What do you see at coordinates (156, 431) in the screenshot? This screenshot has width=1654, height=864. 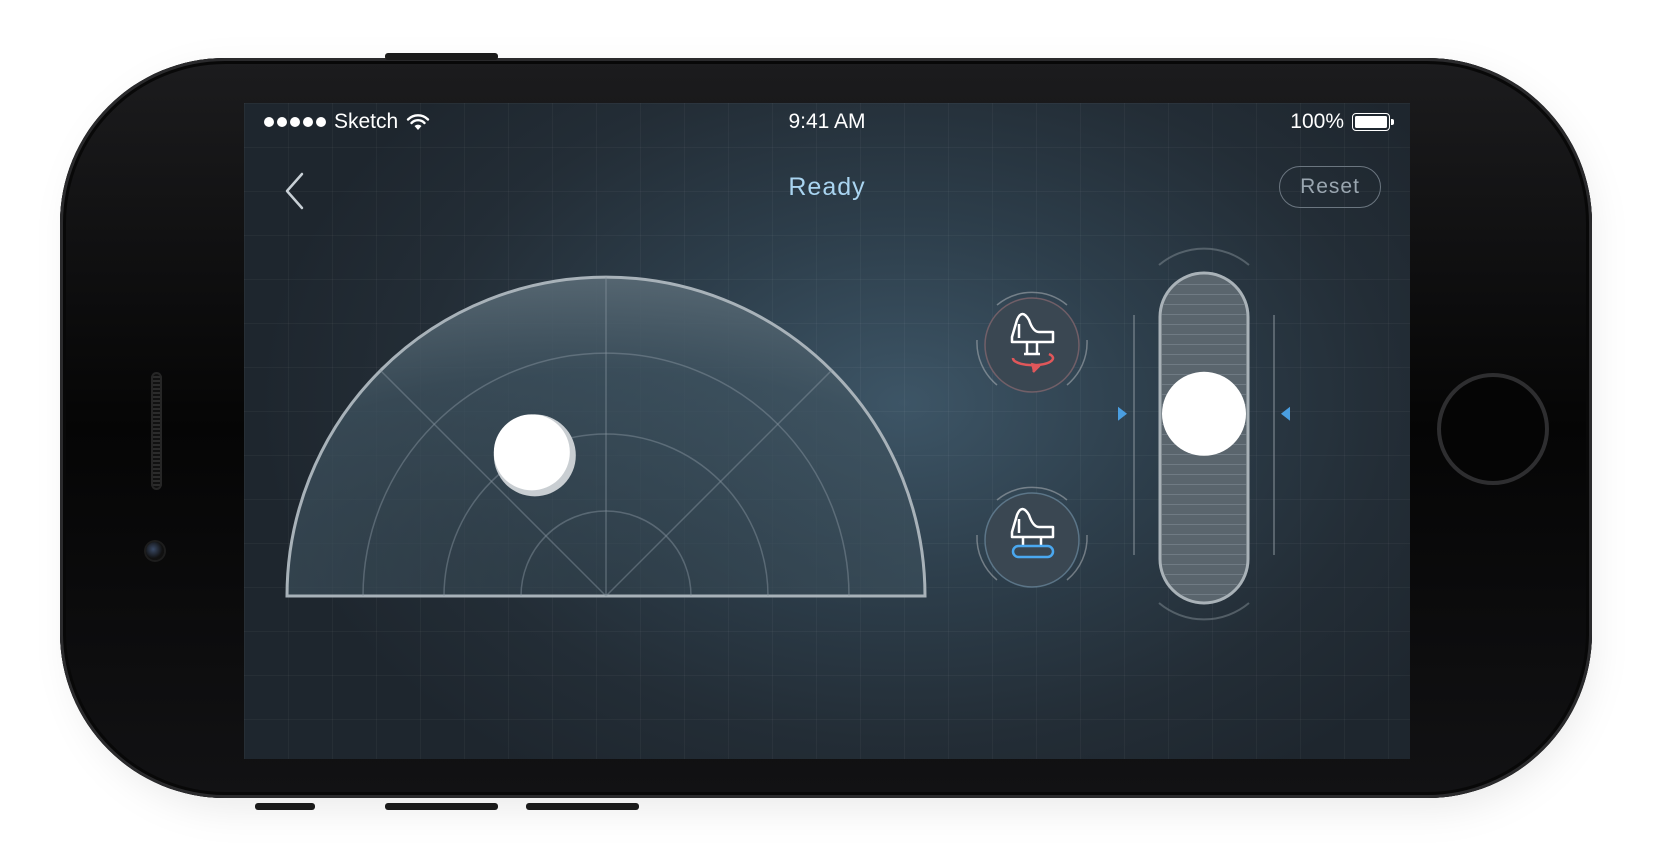 I see `speaker-grille` at bounding box center [156, 431].